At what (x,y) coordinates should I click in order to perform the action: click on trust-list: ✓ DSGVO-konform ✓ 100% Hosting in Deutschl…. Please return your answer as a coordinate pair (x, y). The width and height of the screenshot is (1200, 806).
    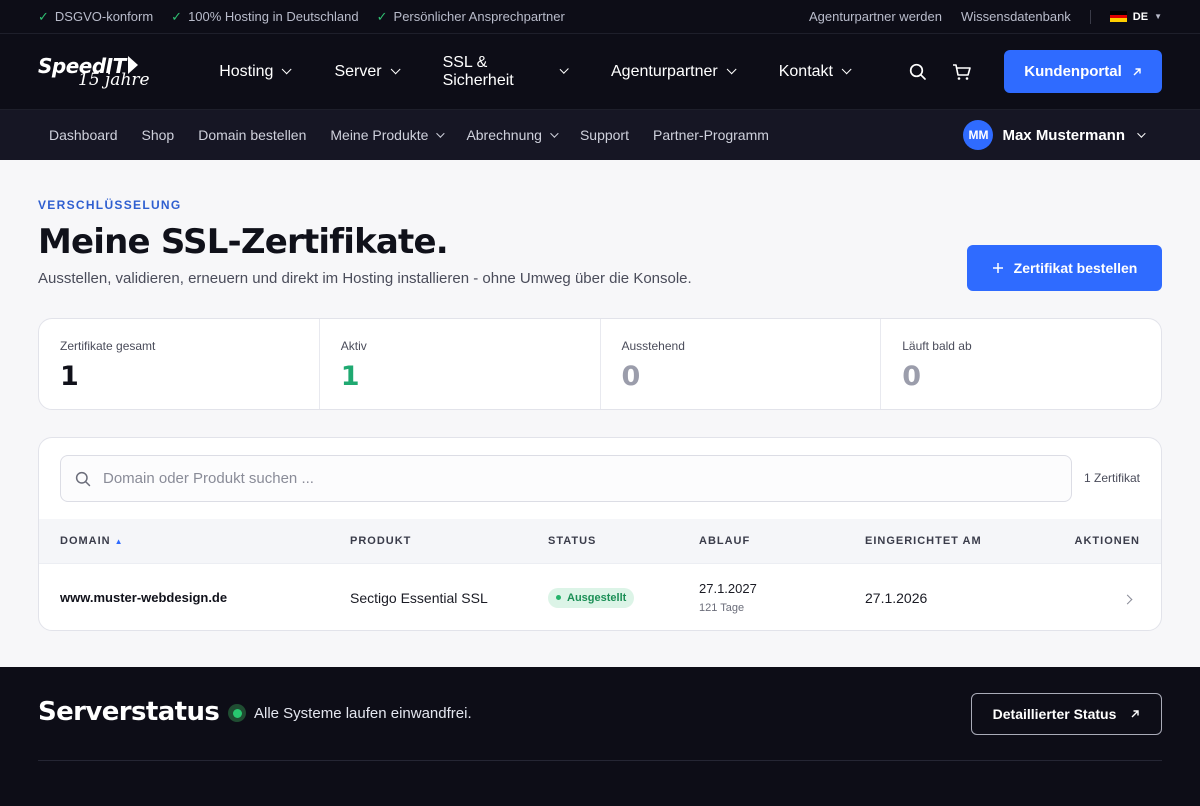
    Looking at the image, I should click on (301, 17).